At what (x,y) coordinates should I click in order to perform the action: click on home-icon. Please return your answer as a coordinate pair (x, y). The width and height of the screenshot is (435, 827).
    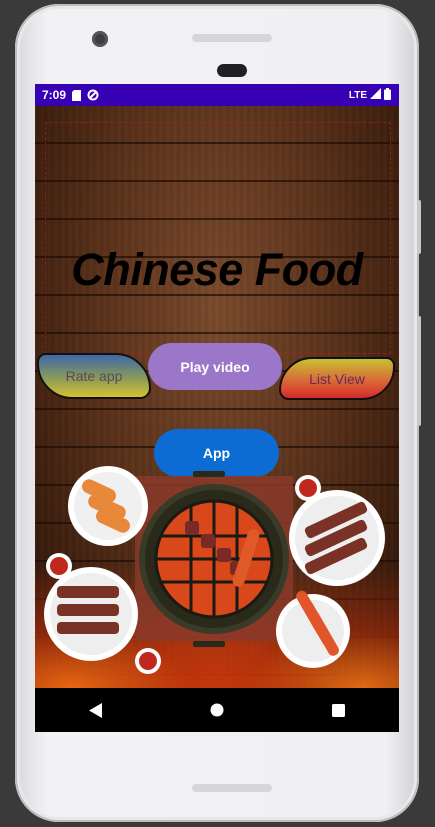
    Looking at the image, I should click on (217, 710).